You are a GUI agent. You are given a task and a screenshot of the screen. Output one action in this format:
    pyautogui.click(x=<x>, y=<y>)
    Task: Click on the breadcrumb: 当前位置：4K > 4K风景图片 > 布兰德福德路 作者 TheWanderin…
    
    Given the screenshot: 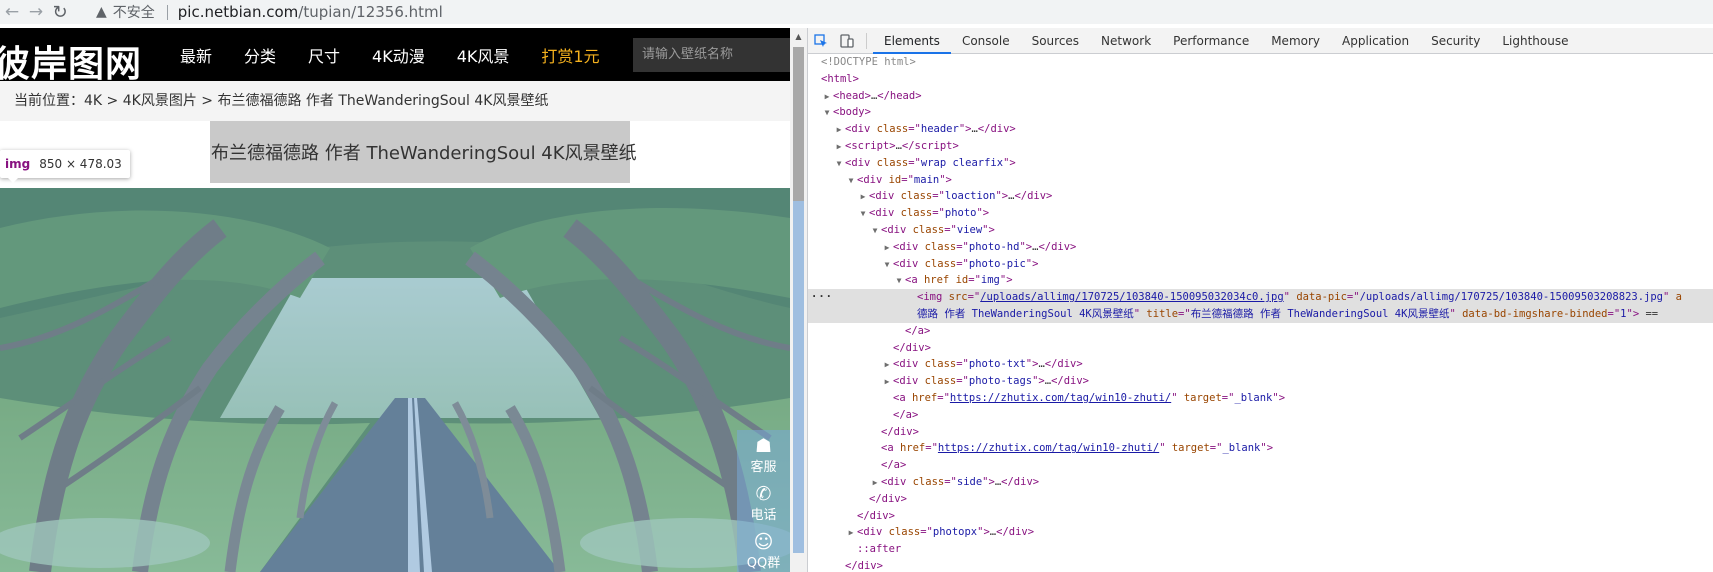 What is the action you would take?
    pyautogui.click(x=395, y=101)
    